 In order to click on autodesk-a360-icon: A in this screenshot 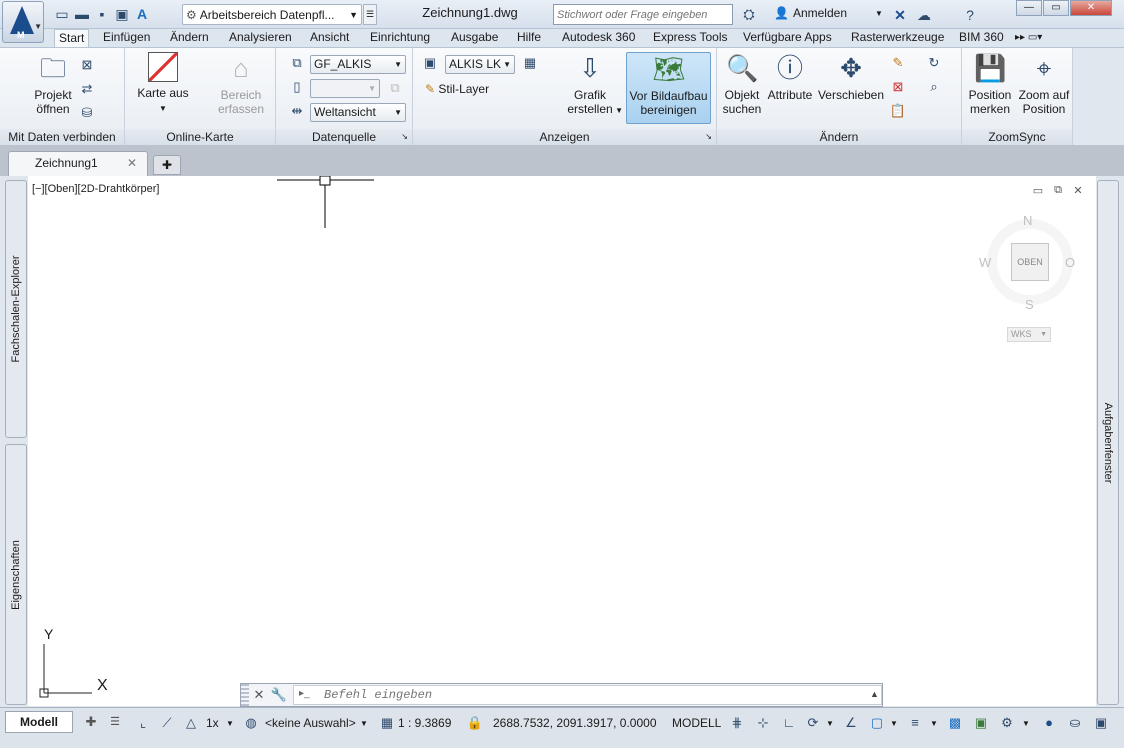, I will do `click(142, 14)`.